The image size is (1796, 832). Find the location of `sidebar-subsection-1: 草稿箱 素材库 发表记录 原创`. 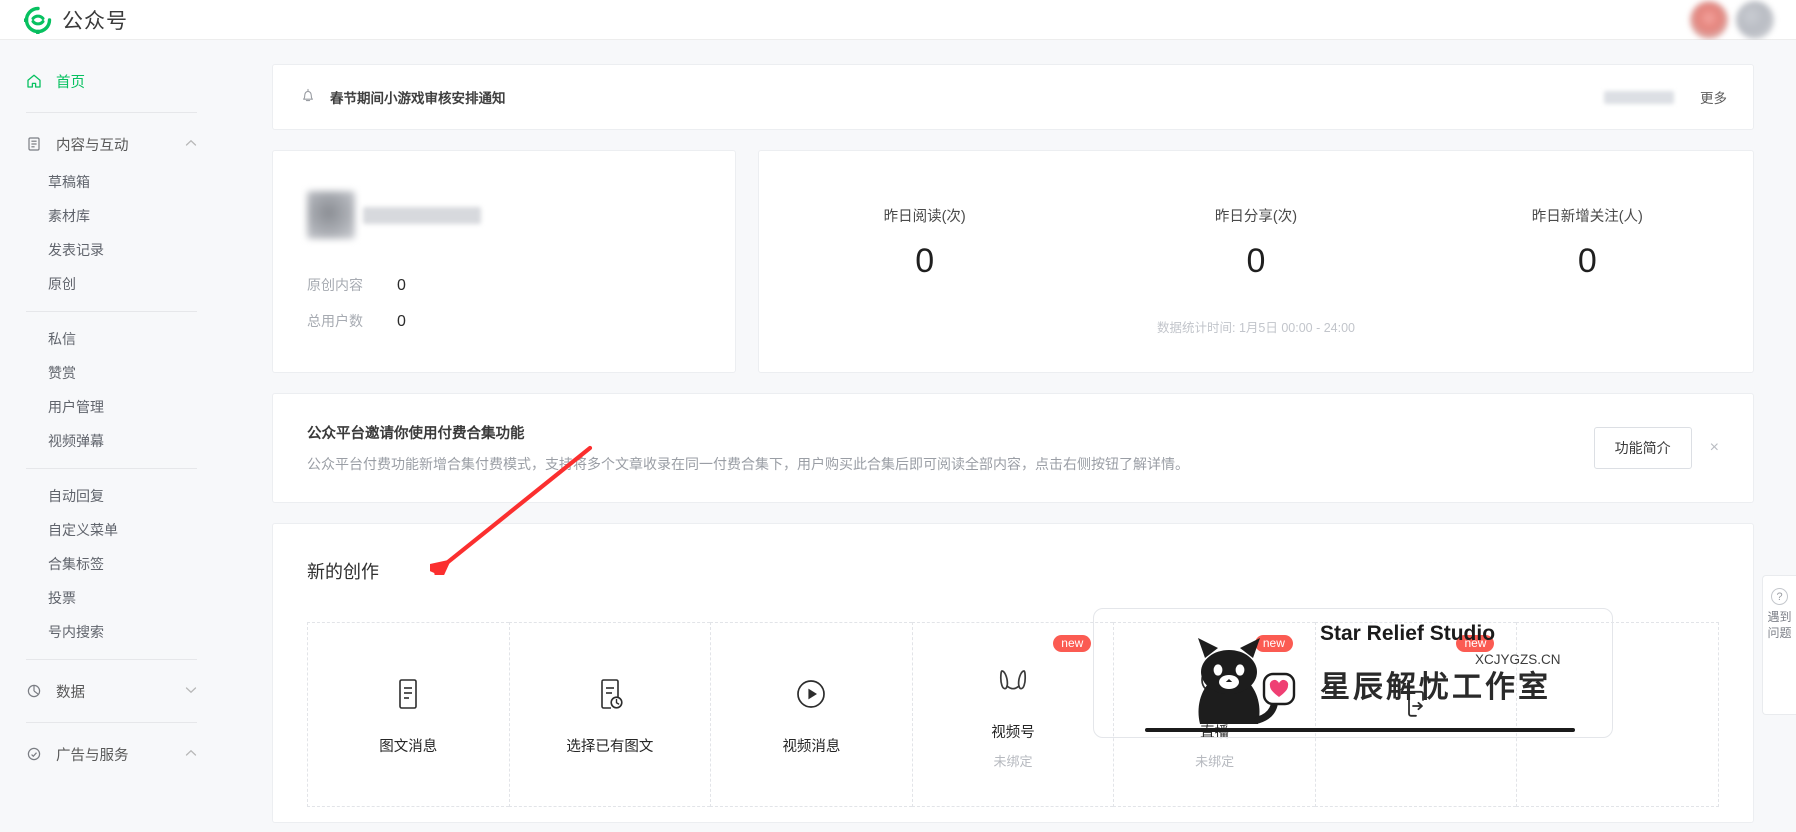

sidebar-subsection-1: 草稿箱 素材库 发表记录 原创 is located at coordinates (112, 233).